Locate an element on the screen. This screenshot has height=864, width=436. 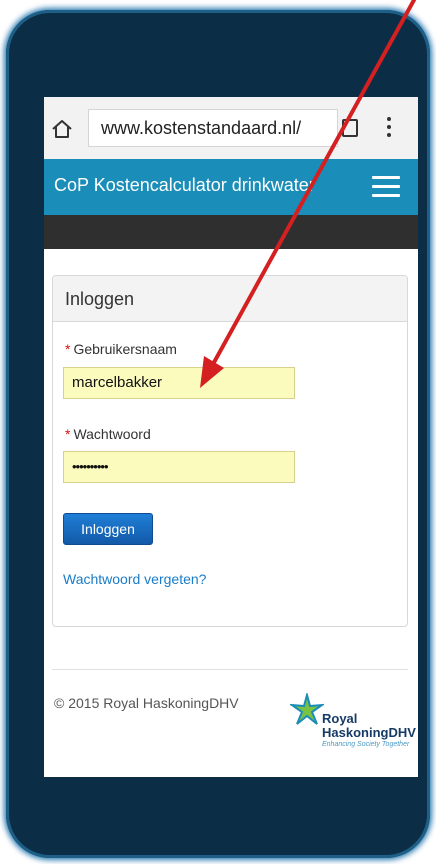
app-title: CoP Kostencalculator drinkwater is located at coordinates (184, 185).